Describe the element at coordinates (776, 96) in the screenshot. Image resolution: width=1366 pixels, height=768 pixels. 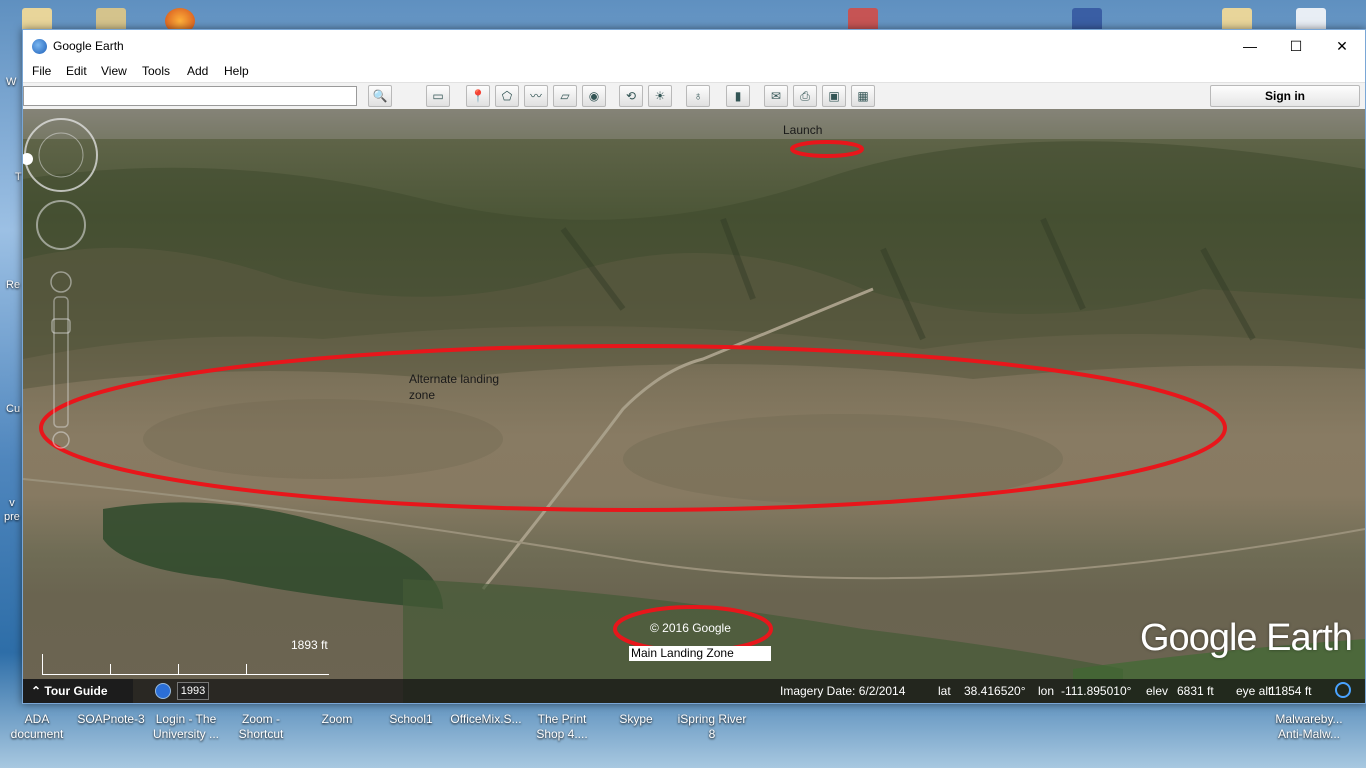
I see `email-icon: ✉` at that location.